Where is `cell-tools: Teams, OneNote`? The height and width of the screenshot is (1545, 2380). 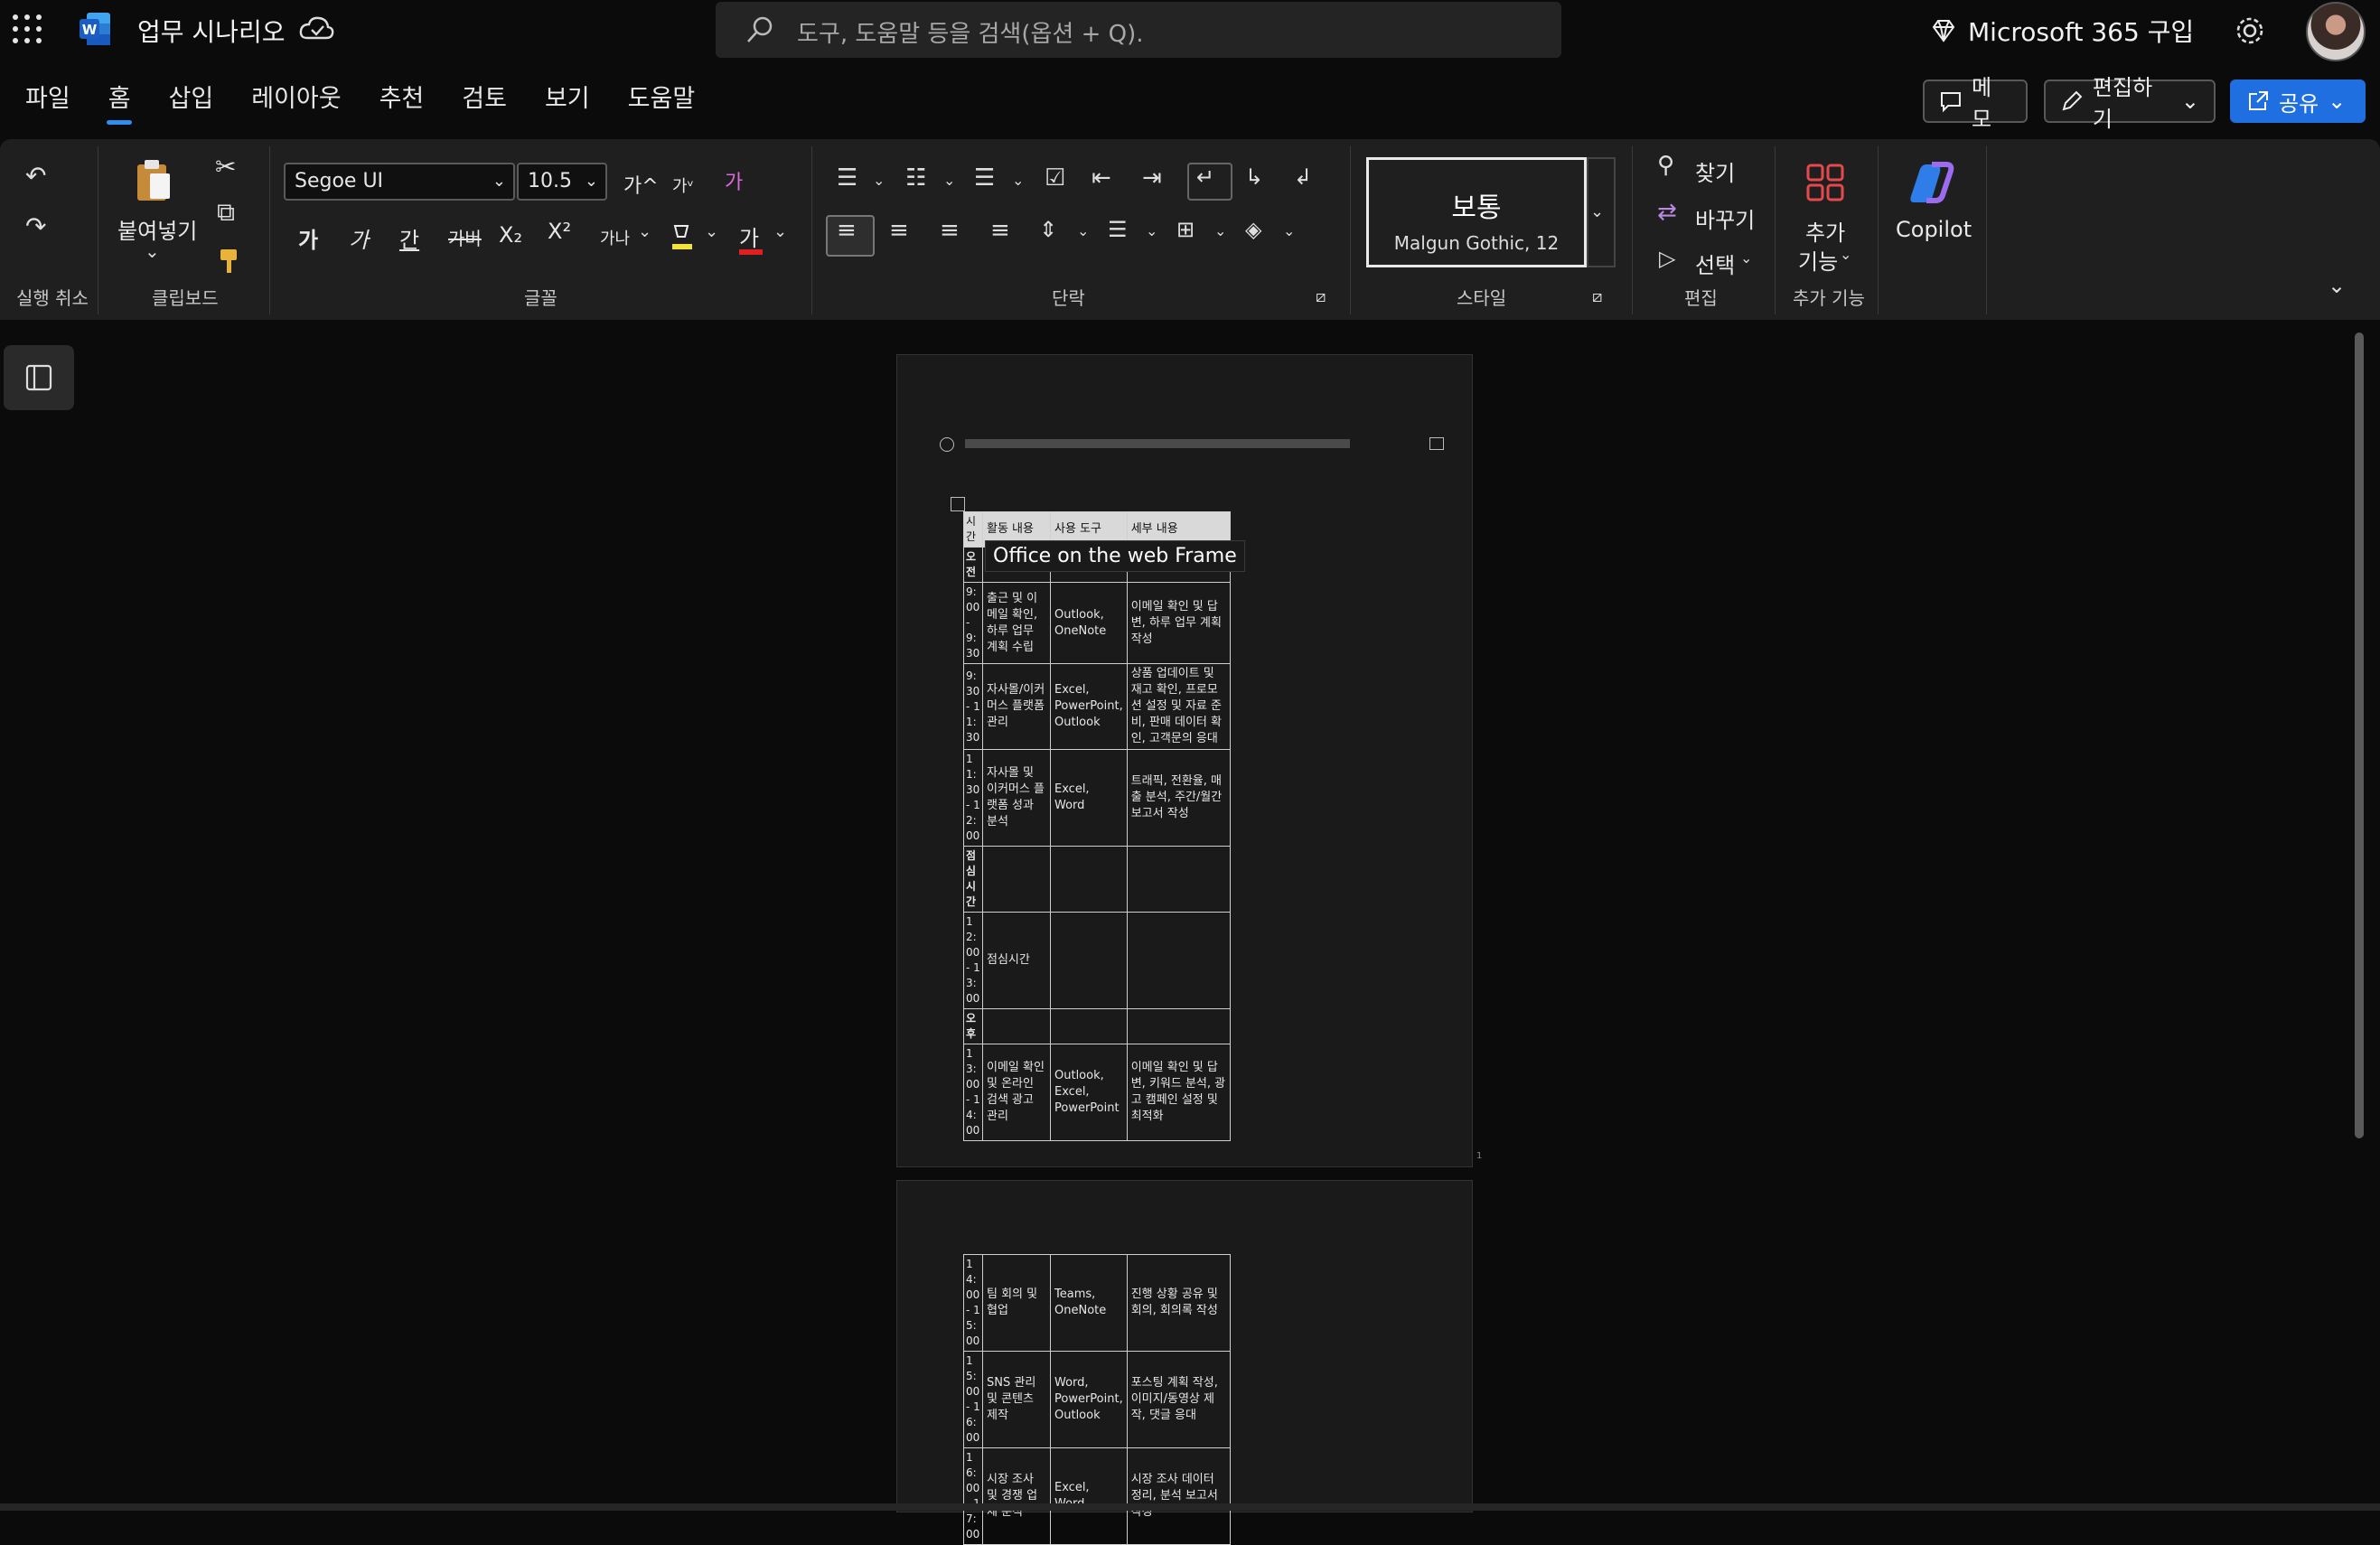
cell-tools: Teams, OneNote is located at coordinates (1089, 1303).